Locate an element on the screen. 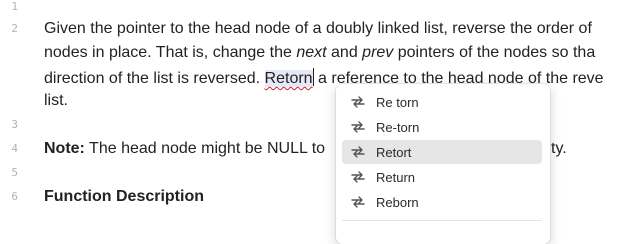 The image size is (635, 244). suggestion-item: Re-torn is located at coordinates (442, 127).